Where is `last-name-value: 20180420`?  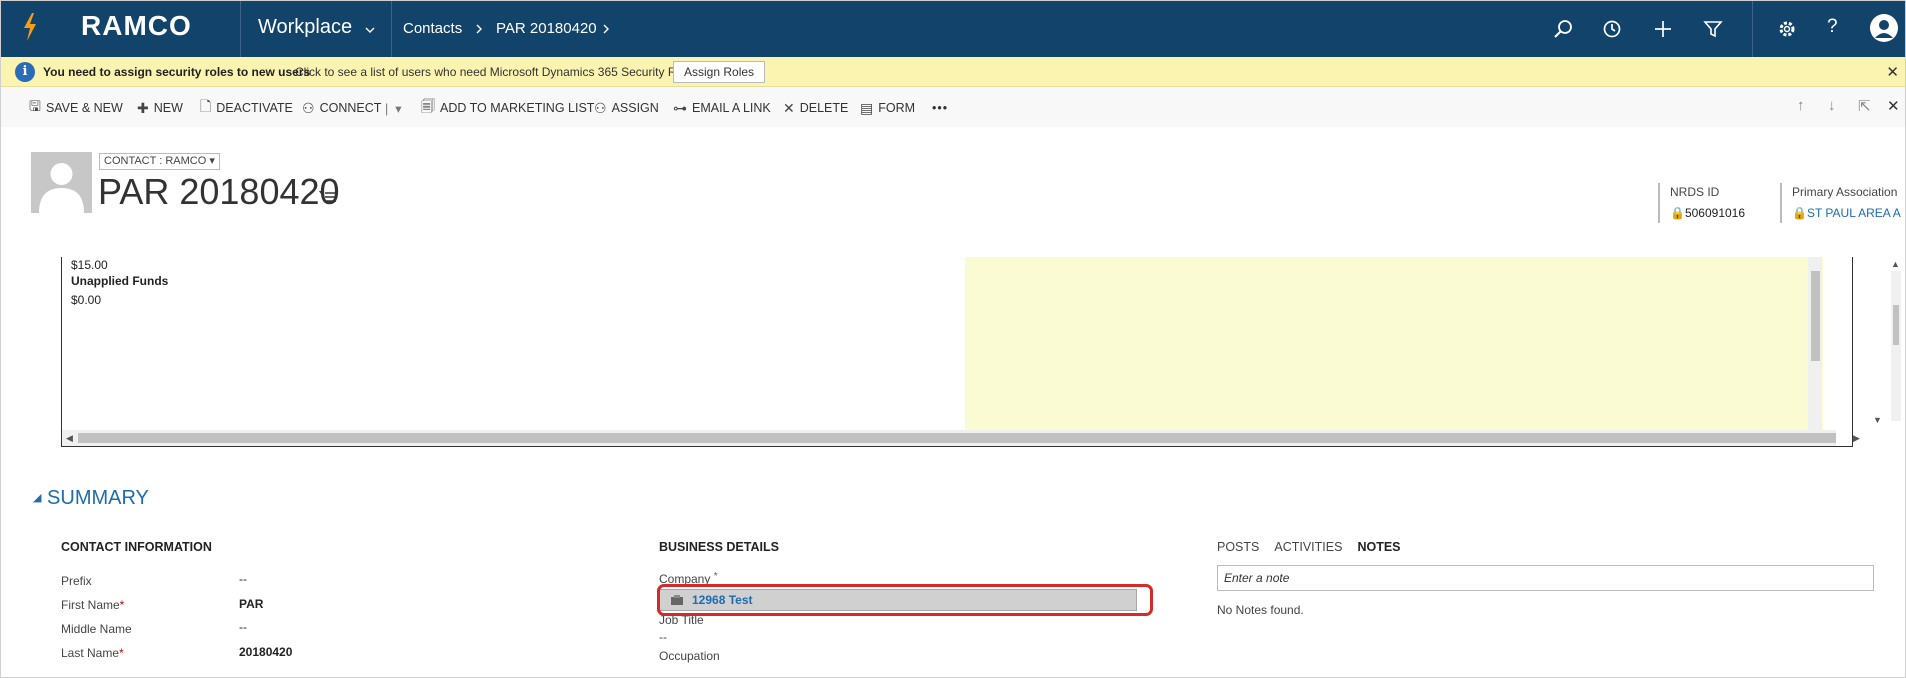 last-name-value: 20180420 is located at coordinates (265, 652).